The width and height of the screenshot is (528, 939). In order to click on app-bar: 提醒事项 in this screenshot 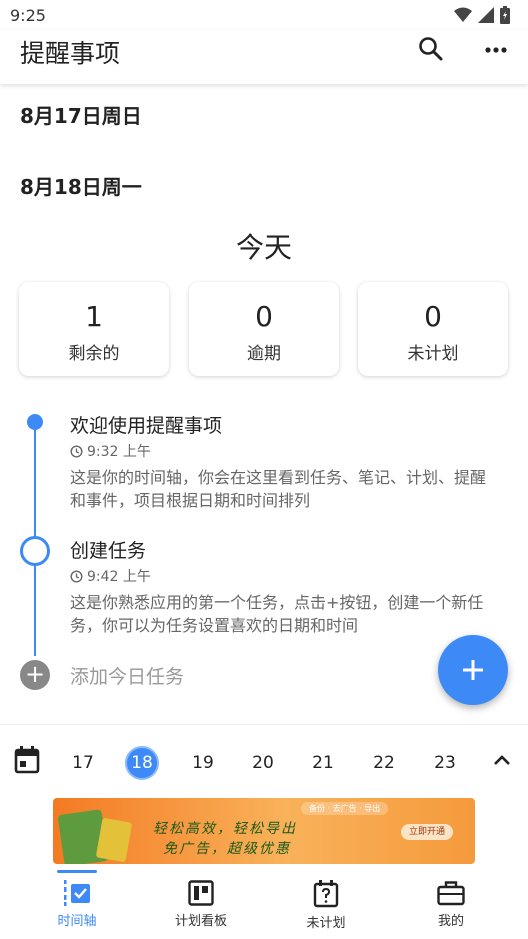, I will do `click(264, 57)`.